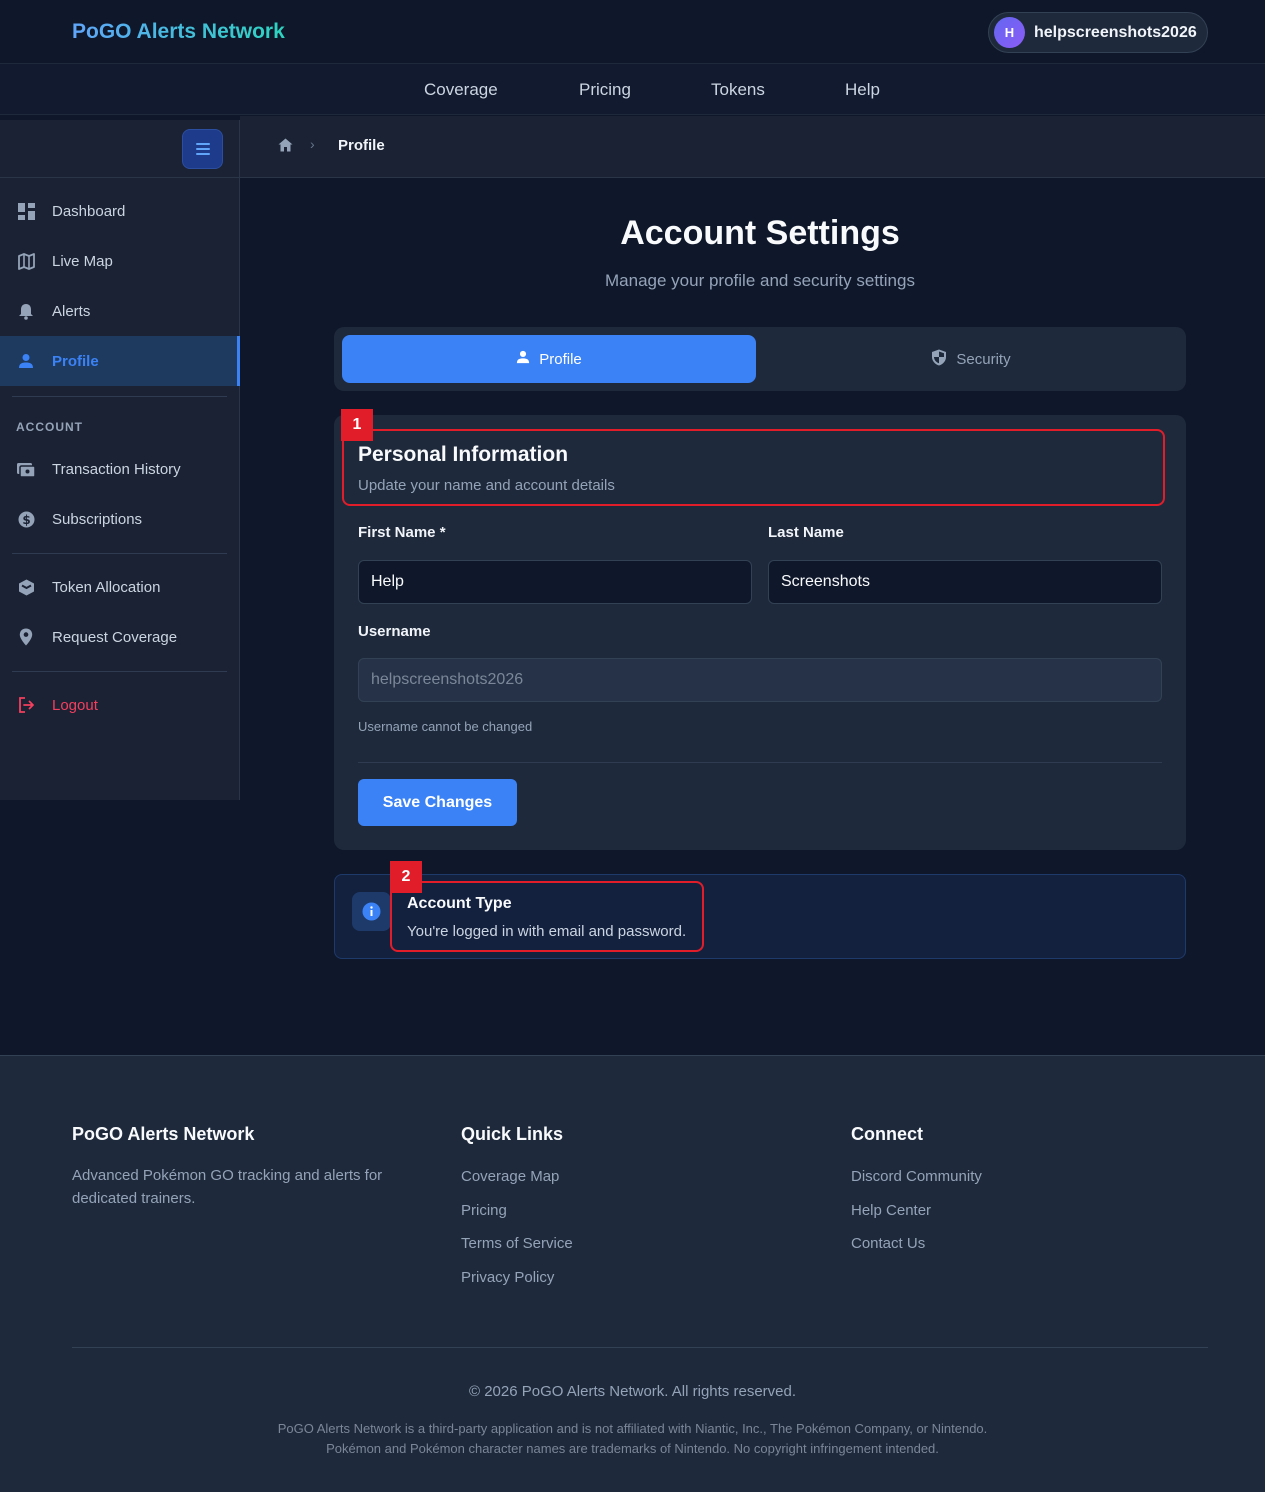 The width and height of the screenshot is (1265, 1492). I want to click on username-field, so click(760, 680).